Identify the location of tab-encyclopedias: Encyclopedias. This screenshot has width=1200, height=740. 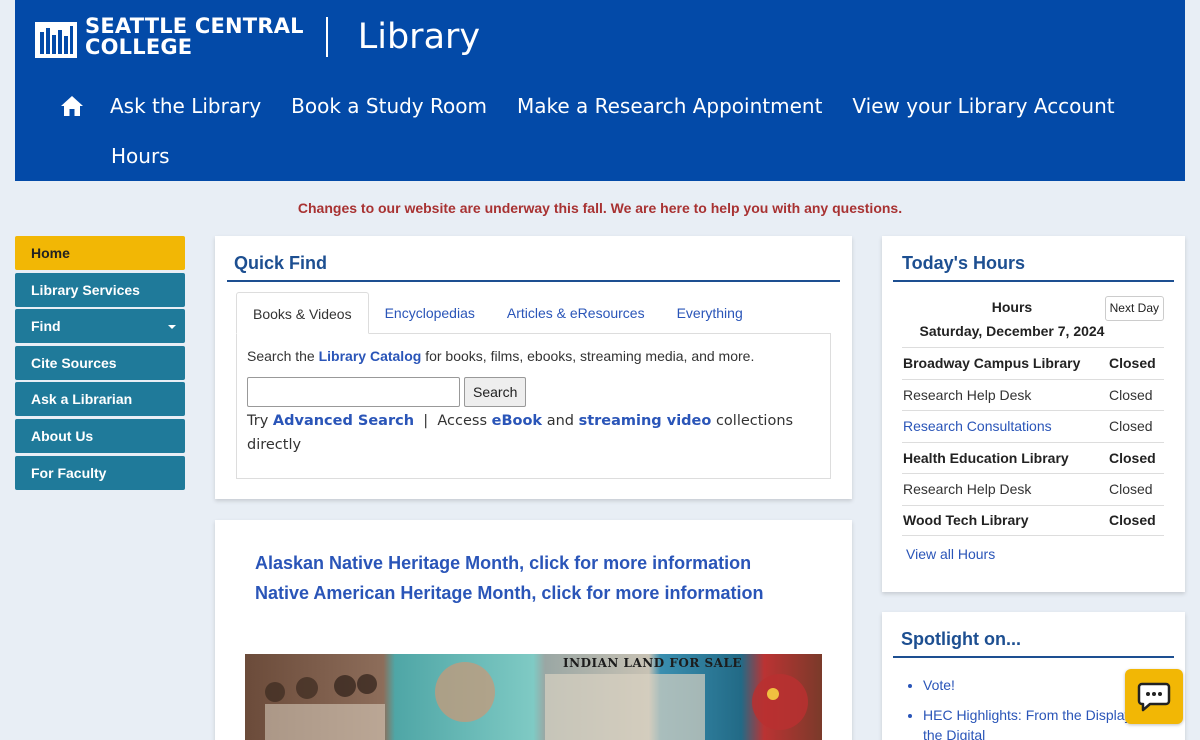
(430, 313).